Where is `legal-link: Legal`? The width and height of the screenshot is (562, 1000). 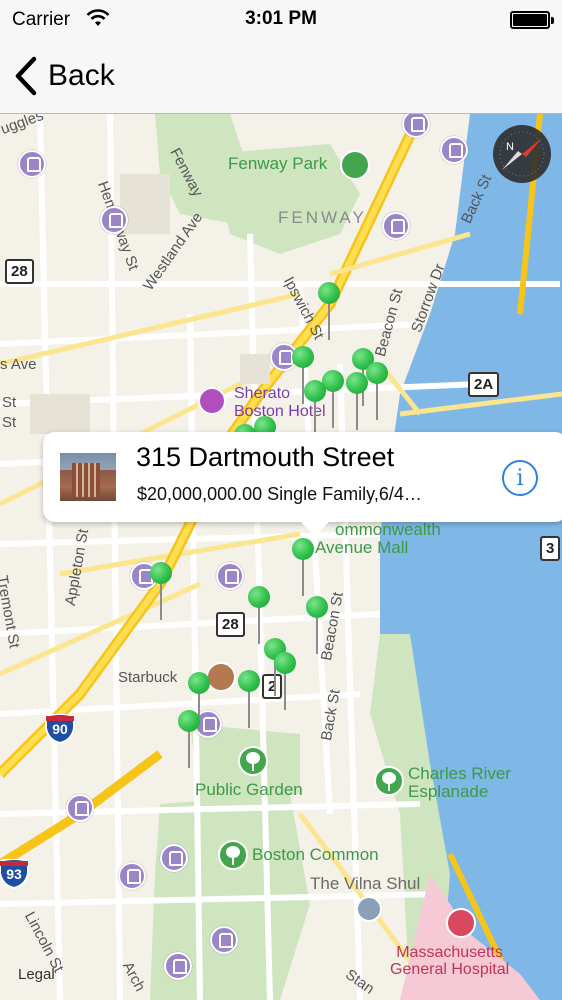
legal-link: Legal is located at coordinates (36, 974).